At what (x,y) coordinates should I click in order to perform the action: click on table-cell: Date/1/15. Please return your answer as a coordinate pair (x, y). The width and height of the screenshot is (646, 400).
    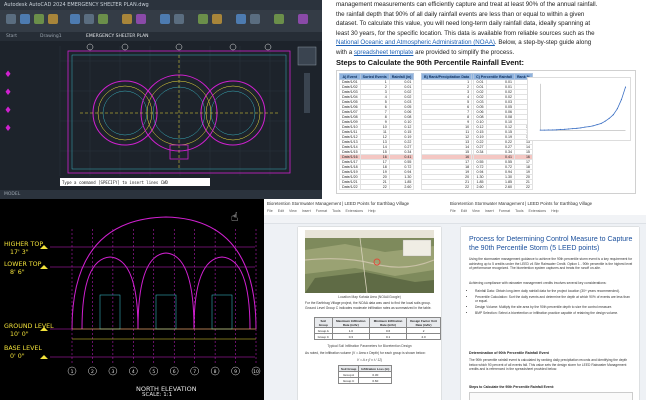
    Looking at the image, I should click on (350, 152).